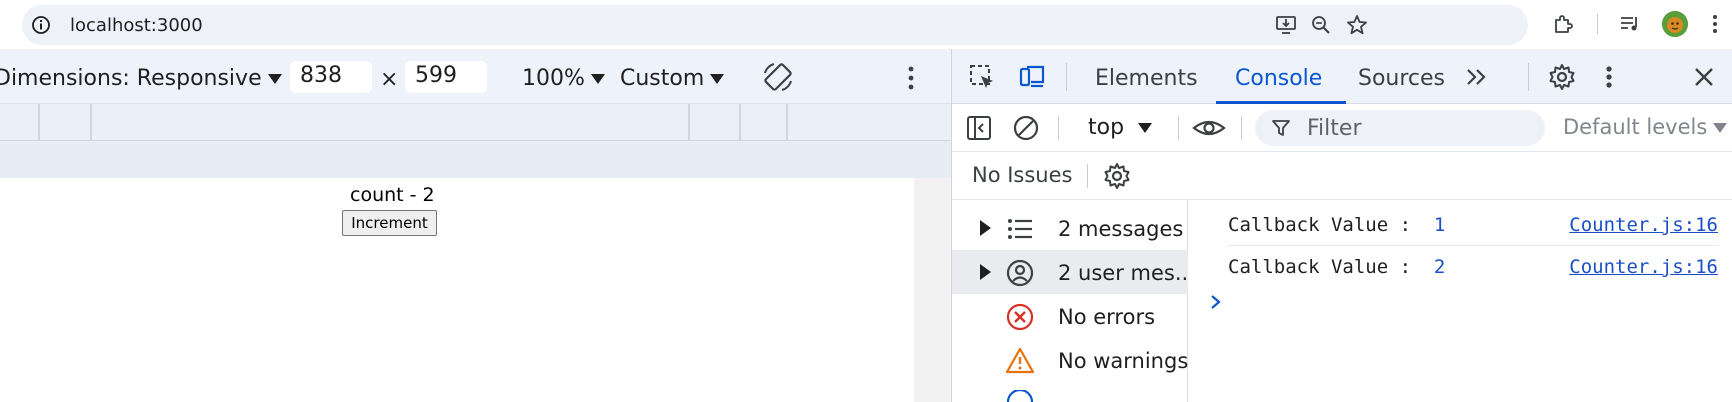 The height and width of the screenshot is (402, 1732). I want to click on devtools-tabbar: Elements Console Sources, so click(1342, 76).